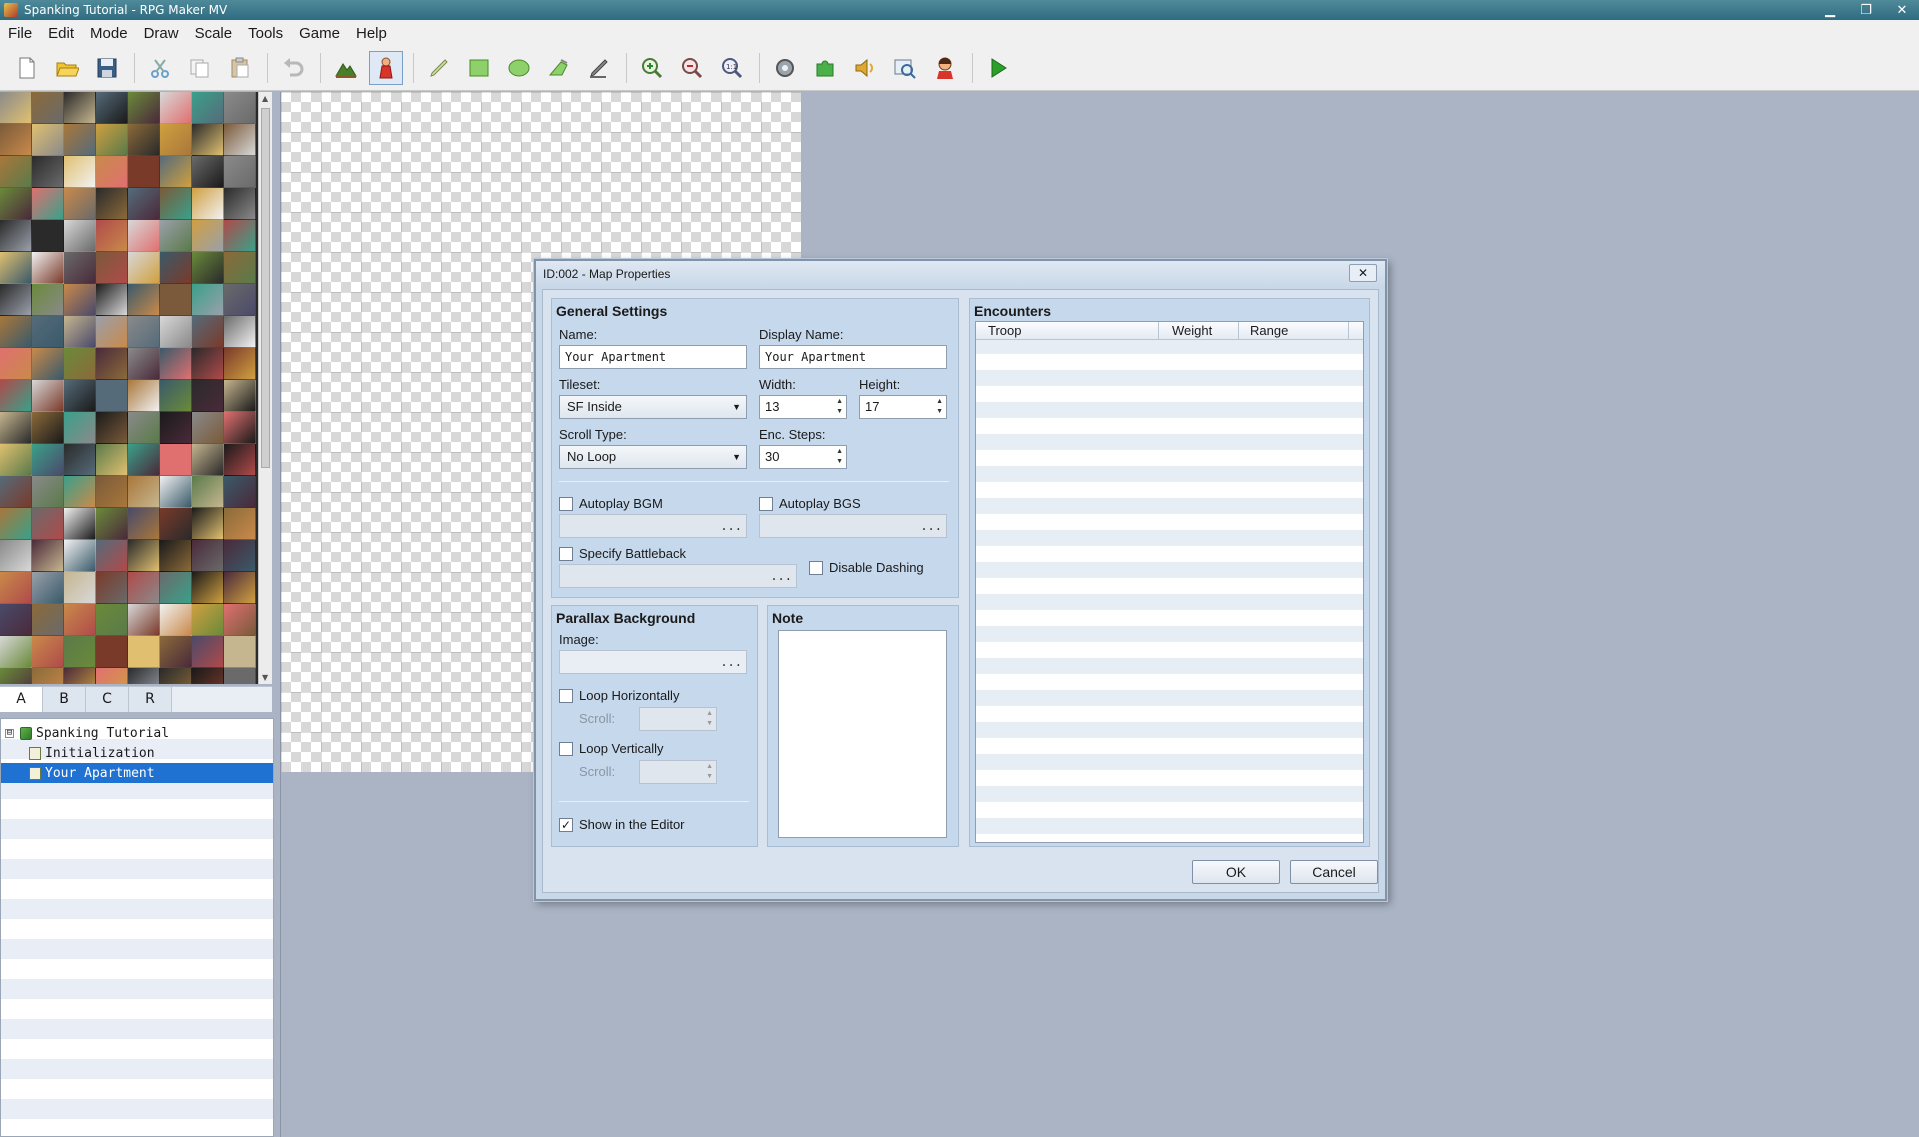  I want to click on menu-mode: Mode, so click(109, 33).